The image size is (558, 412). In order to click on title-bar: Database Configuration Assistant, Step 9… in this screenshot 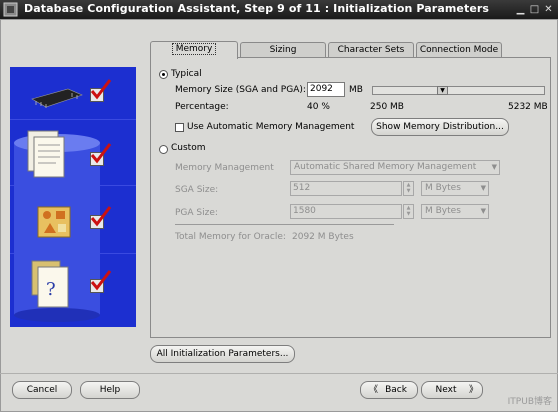, I will do `click(279, 9)`.